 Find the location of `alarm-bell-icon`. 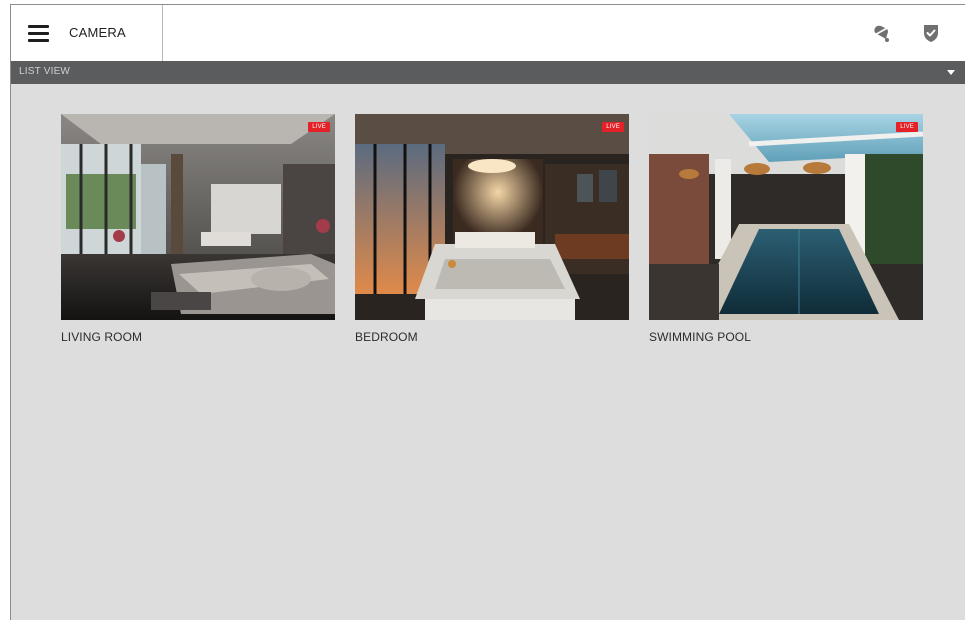

alarm-bell-icon is located at coordinates (881, 33).